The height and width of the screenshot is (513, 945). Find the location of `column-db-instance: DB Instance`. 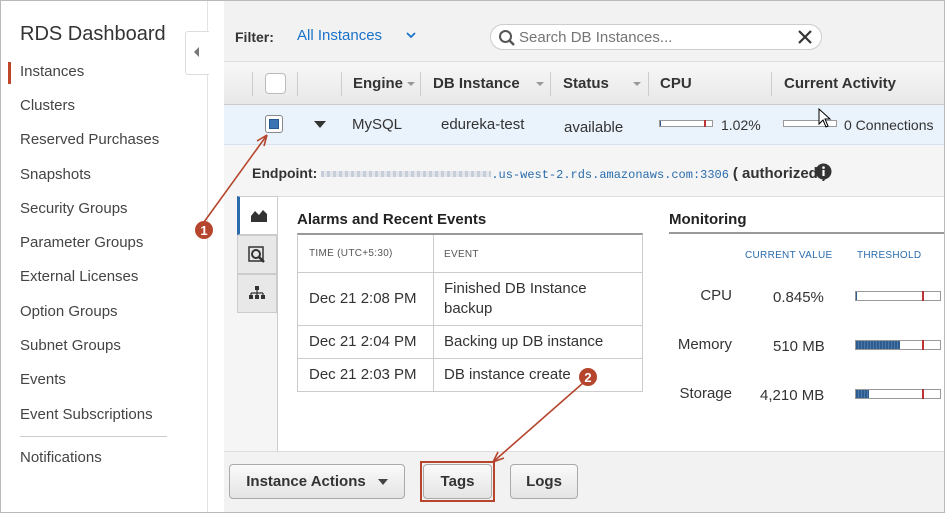

column-db-instance: DB Instance is located at coordinates (476, 83).